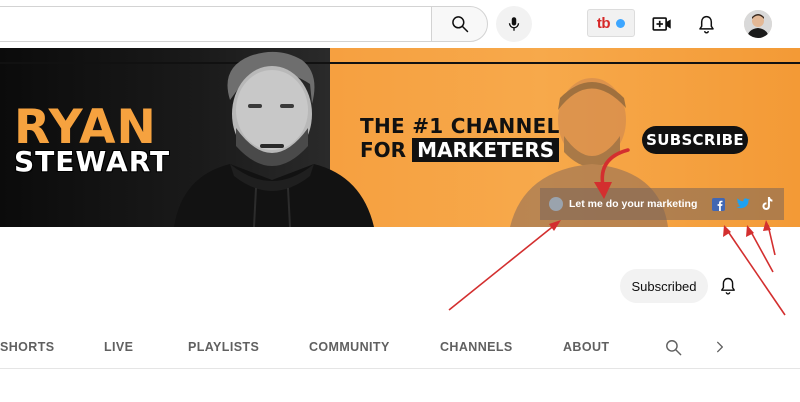 The image size is (800, 402). I want to click on banner-website-link: Let me do your marketing, so click(633, 204).